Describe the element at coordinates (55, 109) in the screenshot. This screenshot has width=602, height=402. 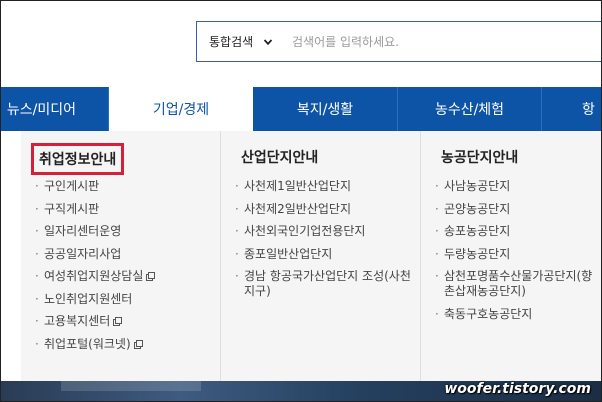
I see `nav-item-news-media: 뉴스/미디어` at that location.